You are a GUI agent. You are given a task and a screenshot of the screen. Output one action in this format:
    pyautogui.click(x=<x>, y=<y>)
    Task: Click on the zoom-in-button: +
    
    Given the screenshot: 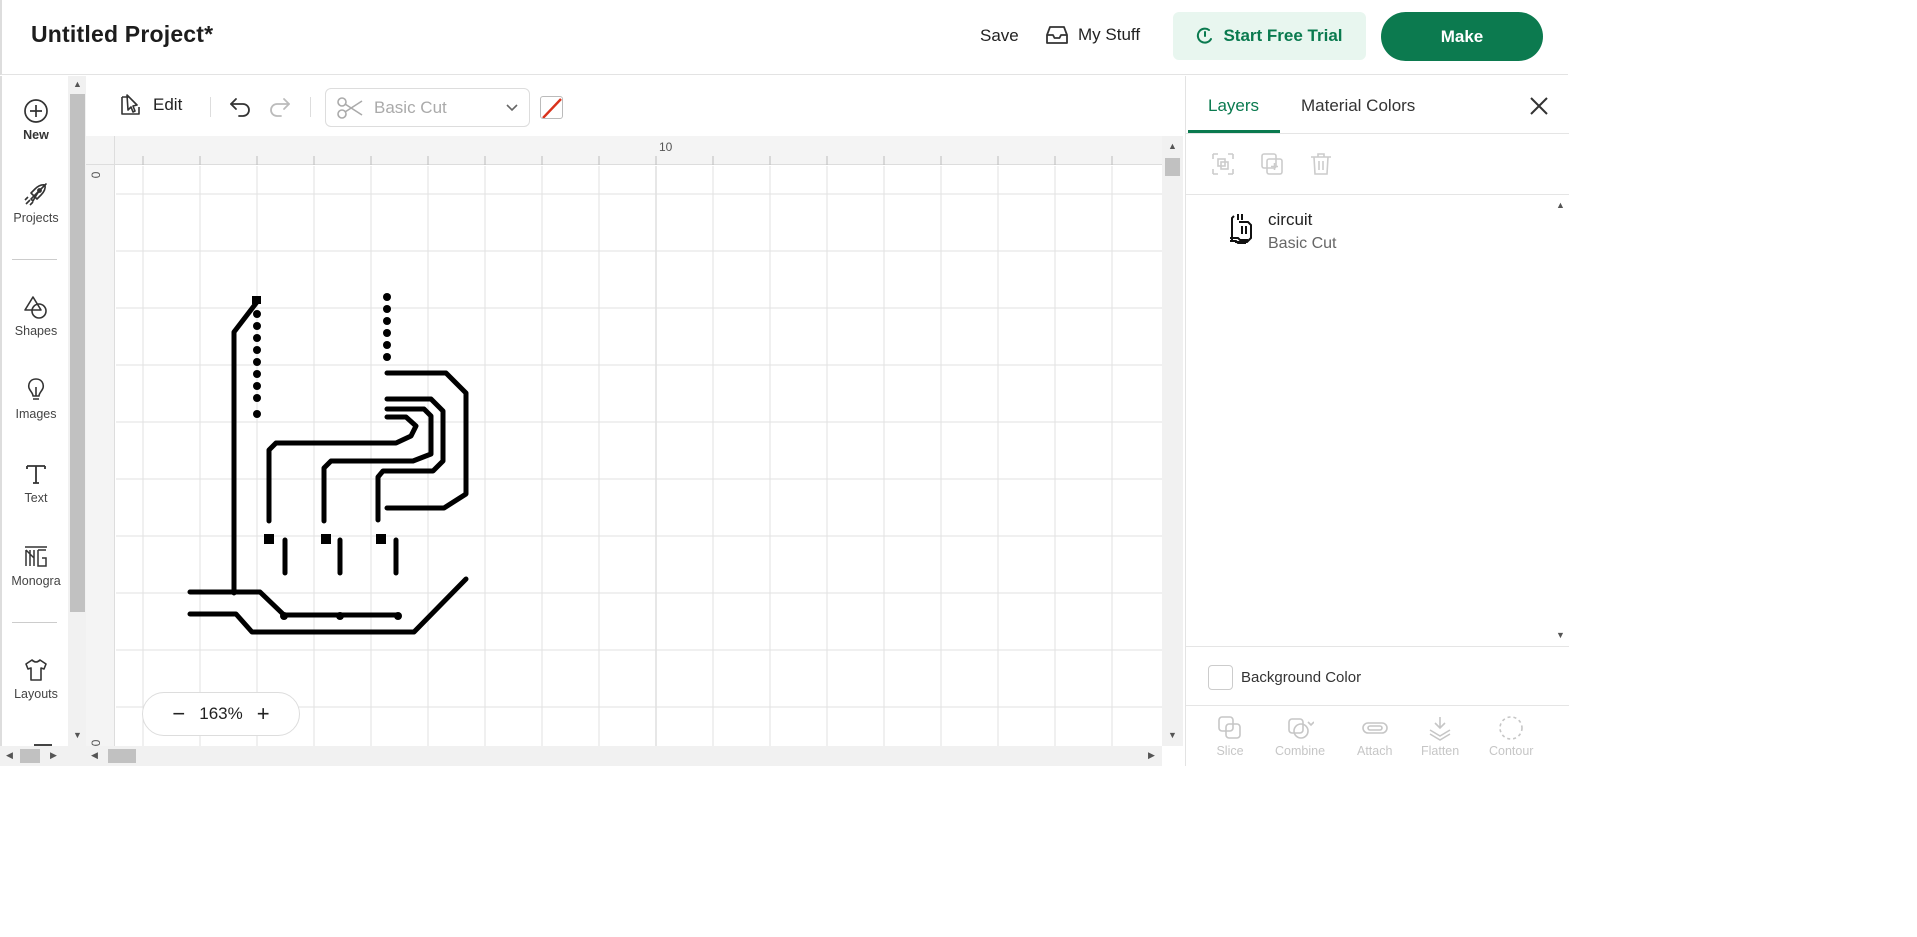 What is the action you would take?
    pyautogui.click(x=263, y=714)
    